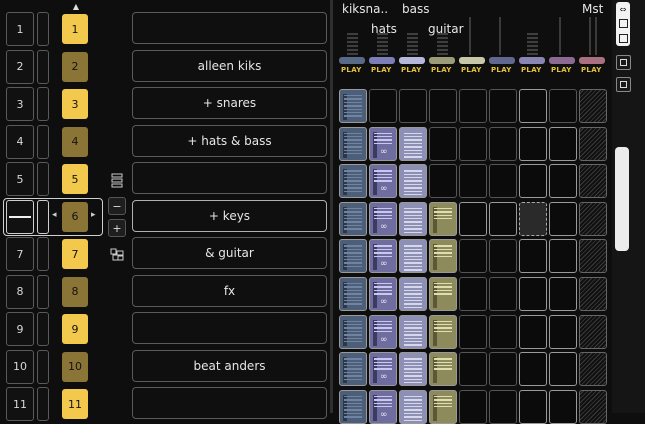 The height and width of the screenshot is (424, 645). I want to click on add-scene-button: +, so click(117, 228).